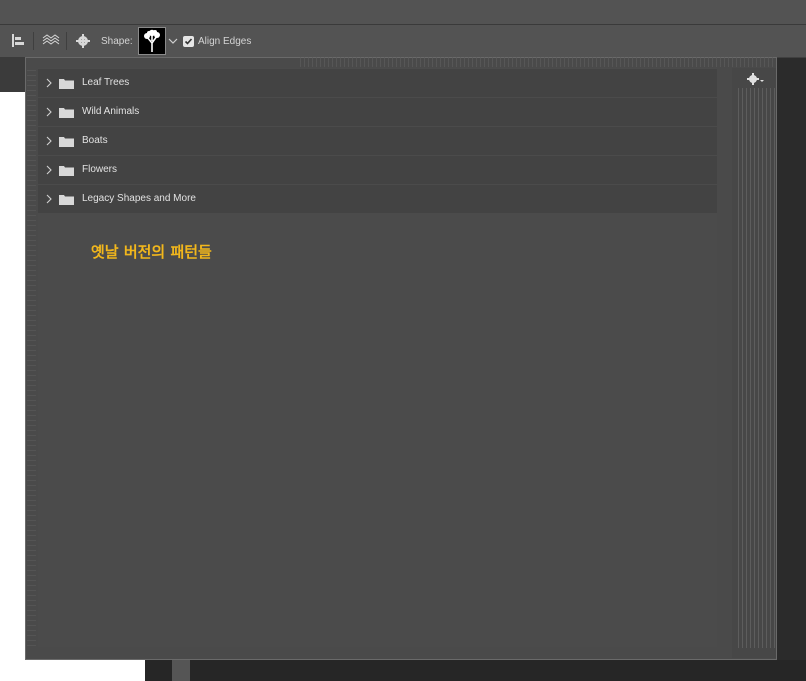  What do you see at coordinates (403, 12) in the screenshot?
I see `menu-strip` at bounding box center [403, 12].